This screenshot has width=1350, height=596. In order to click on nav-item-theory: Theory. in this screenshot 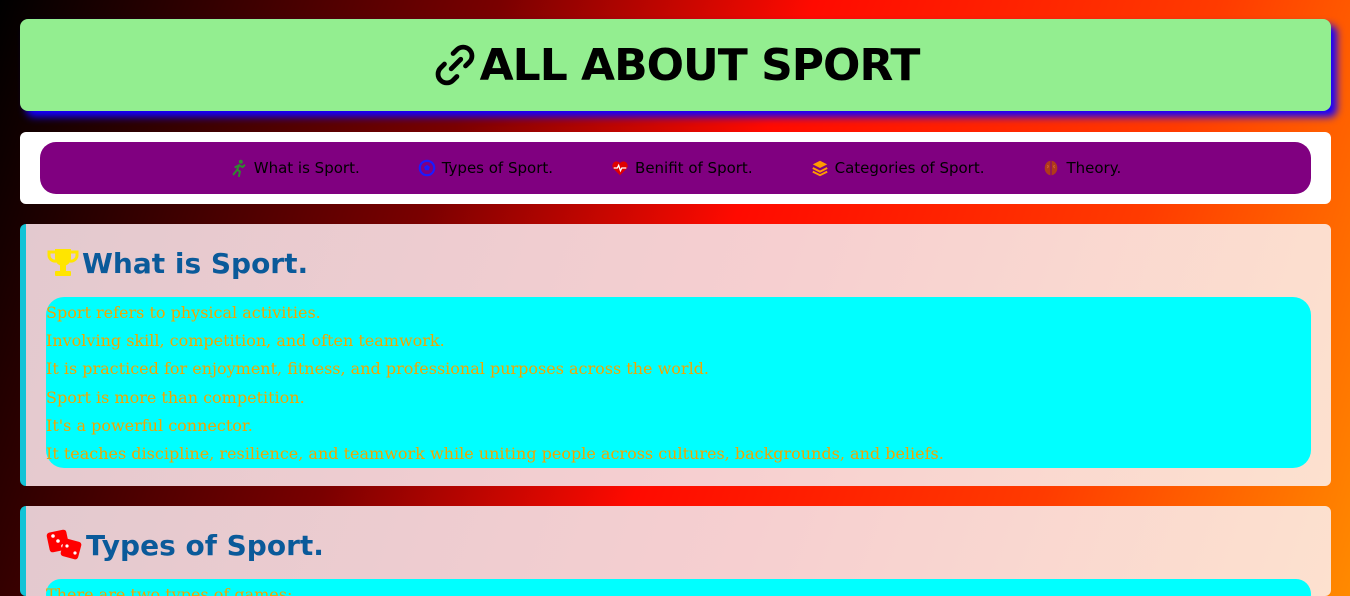, I will do `click(1081, 168)`.